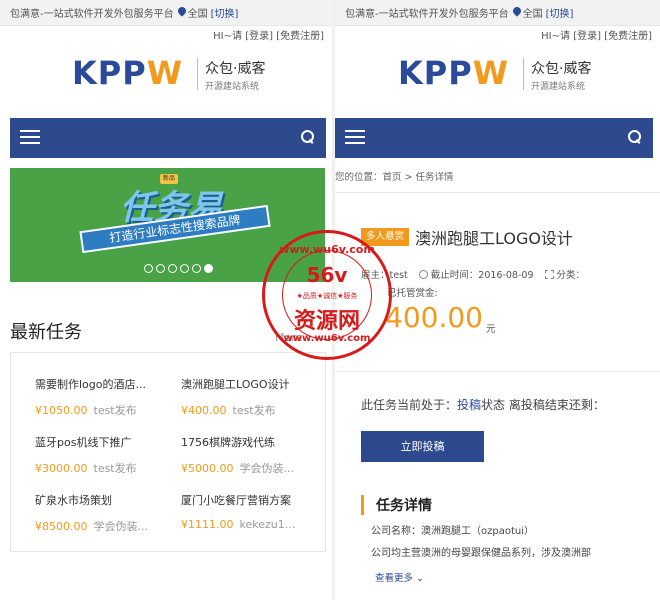 The image size is (660, 600). What do you see at coordinates (61, 526) in the screenshot?
I see `task-price: ¥8500.00` at bounding box center [61, 526].